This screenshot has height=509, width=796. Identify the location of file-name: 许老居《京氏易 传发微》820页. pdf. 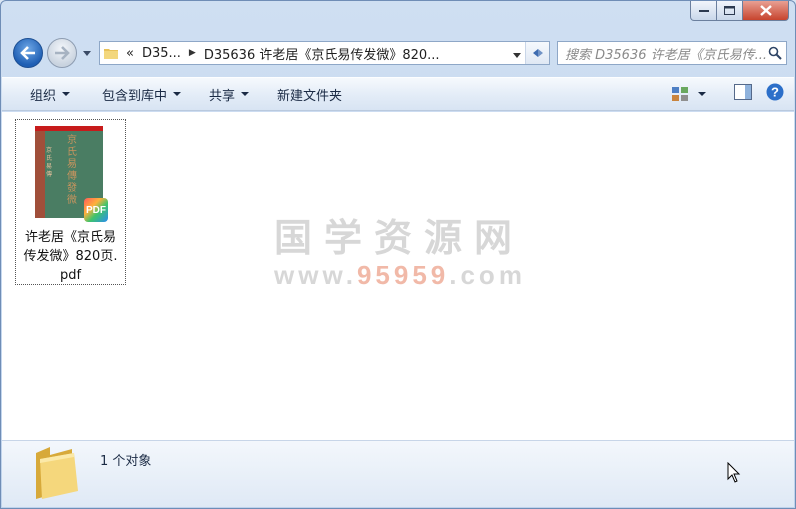
(70, 256).